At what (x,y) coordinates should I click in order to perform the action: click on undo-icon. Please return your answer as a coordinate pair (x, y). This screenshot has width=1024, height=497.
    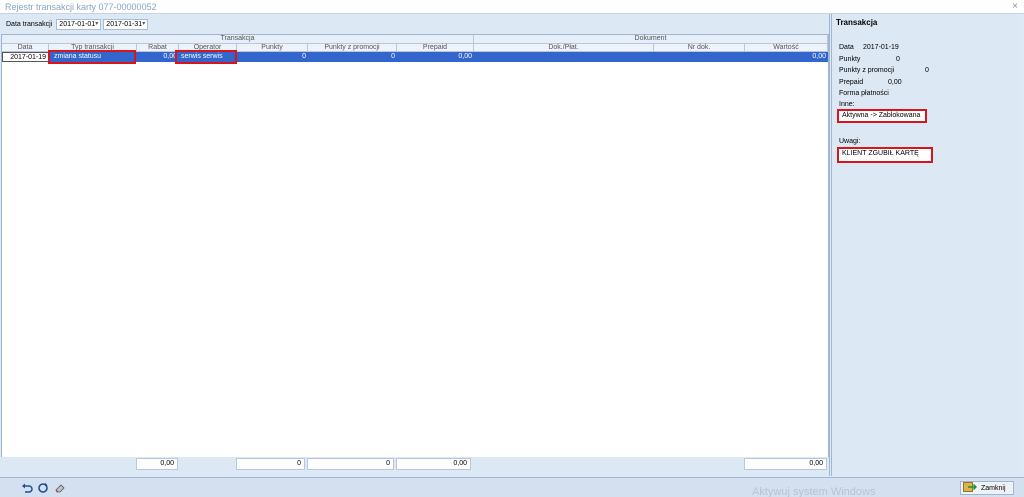
    Looking at the image, I should click on (26, 487).